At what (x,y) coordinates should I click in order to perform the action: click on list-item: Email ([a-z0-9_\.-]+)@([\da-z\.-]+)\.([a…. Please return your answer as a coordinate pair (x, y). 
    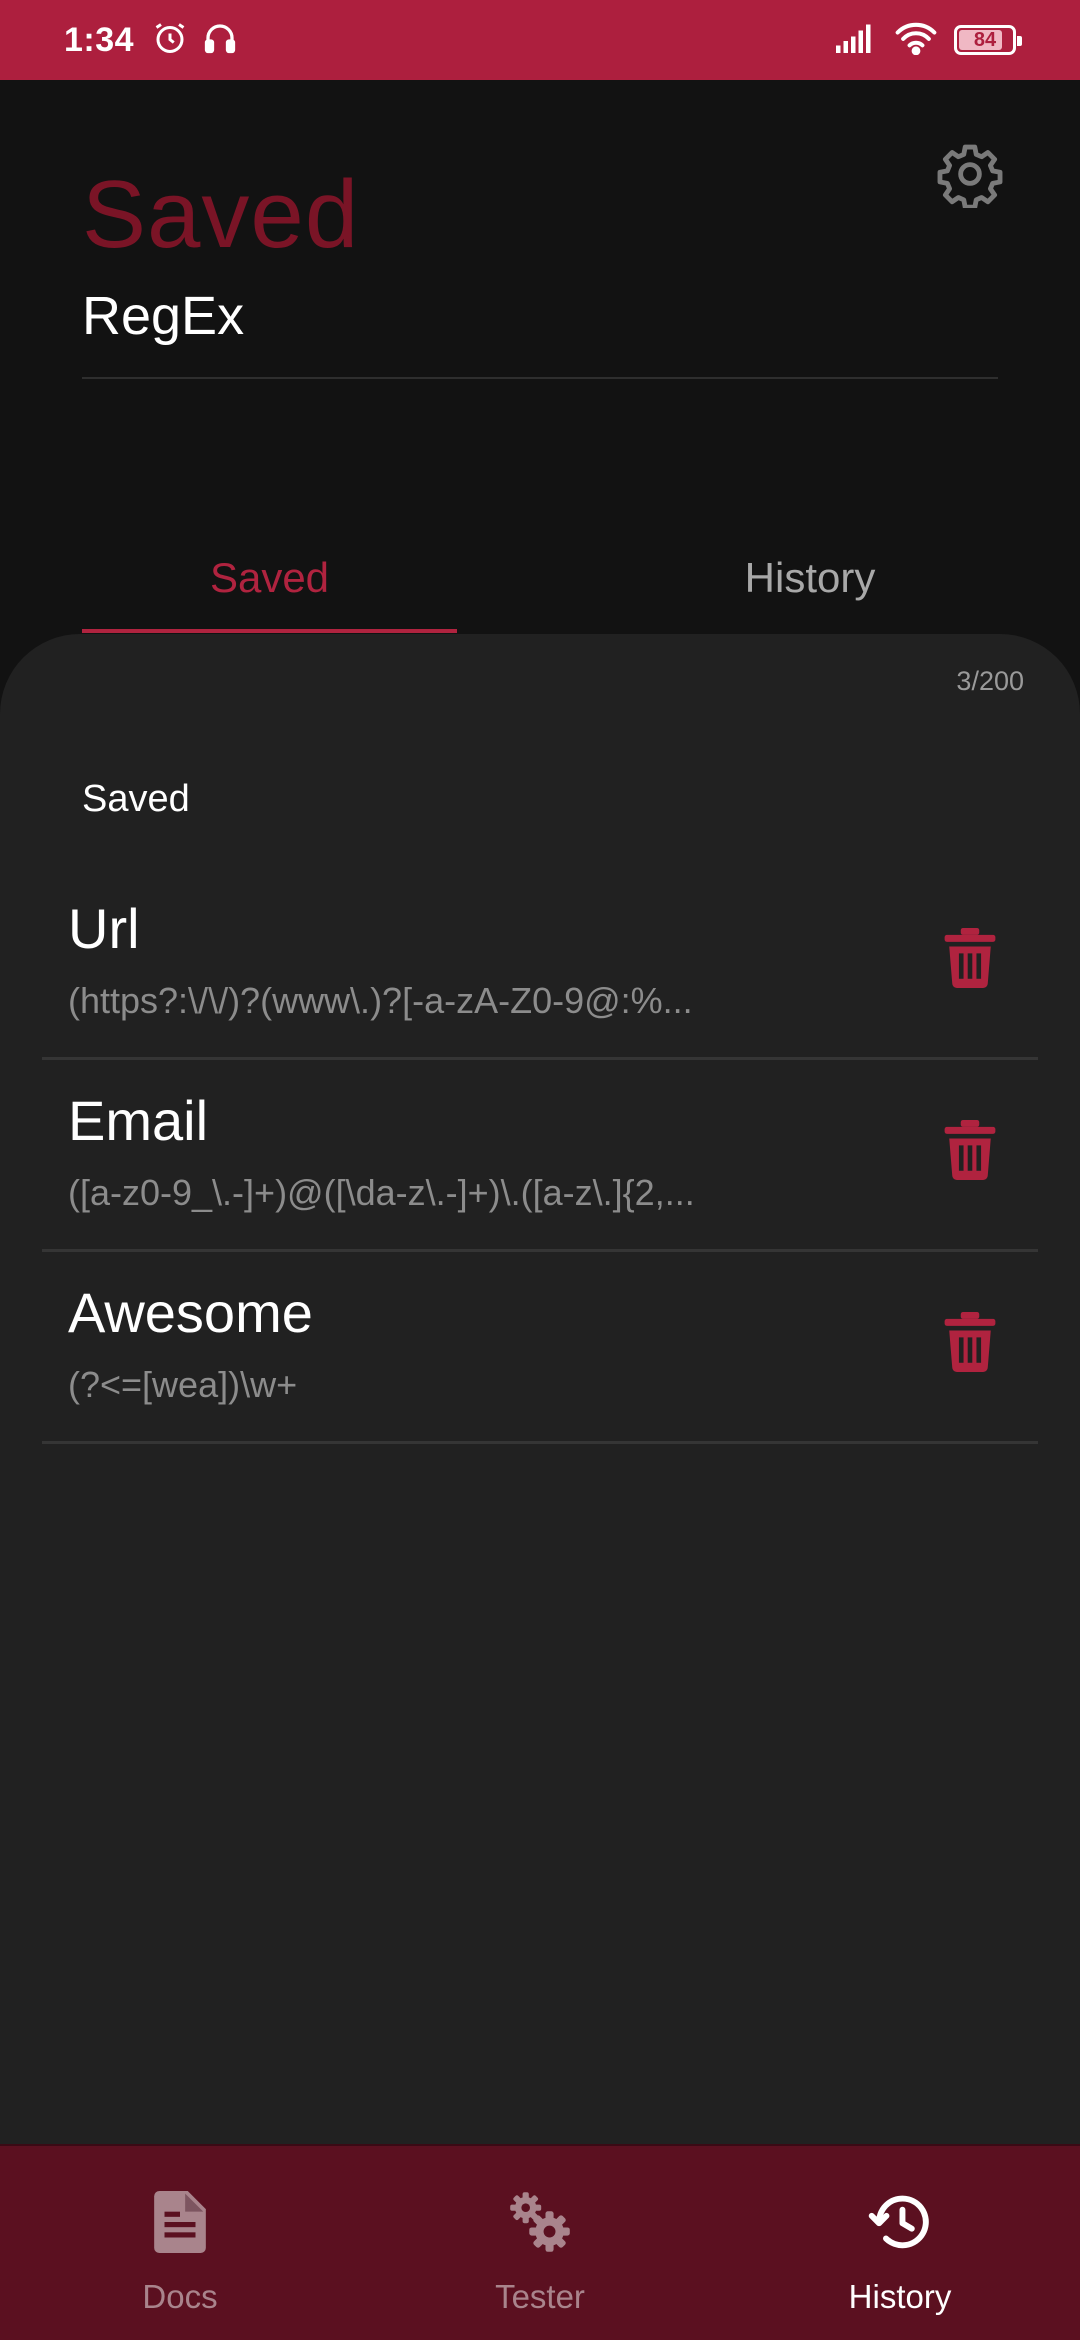
    Looking at the image, I should click on (540, 1156).